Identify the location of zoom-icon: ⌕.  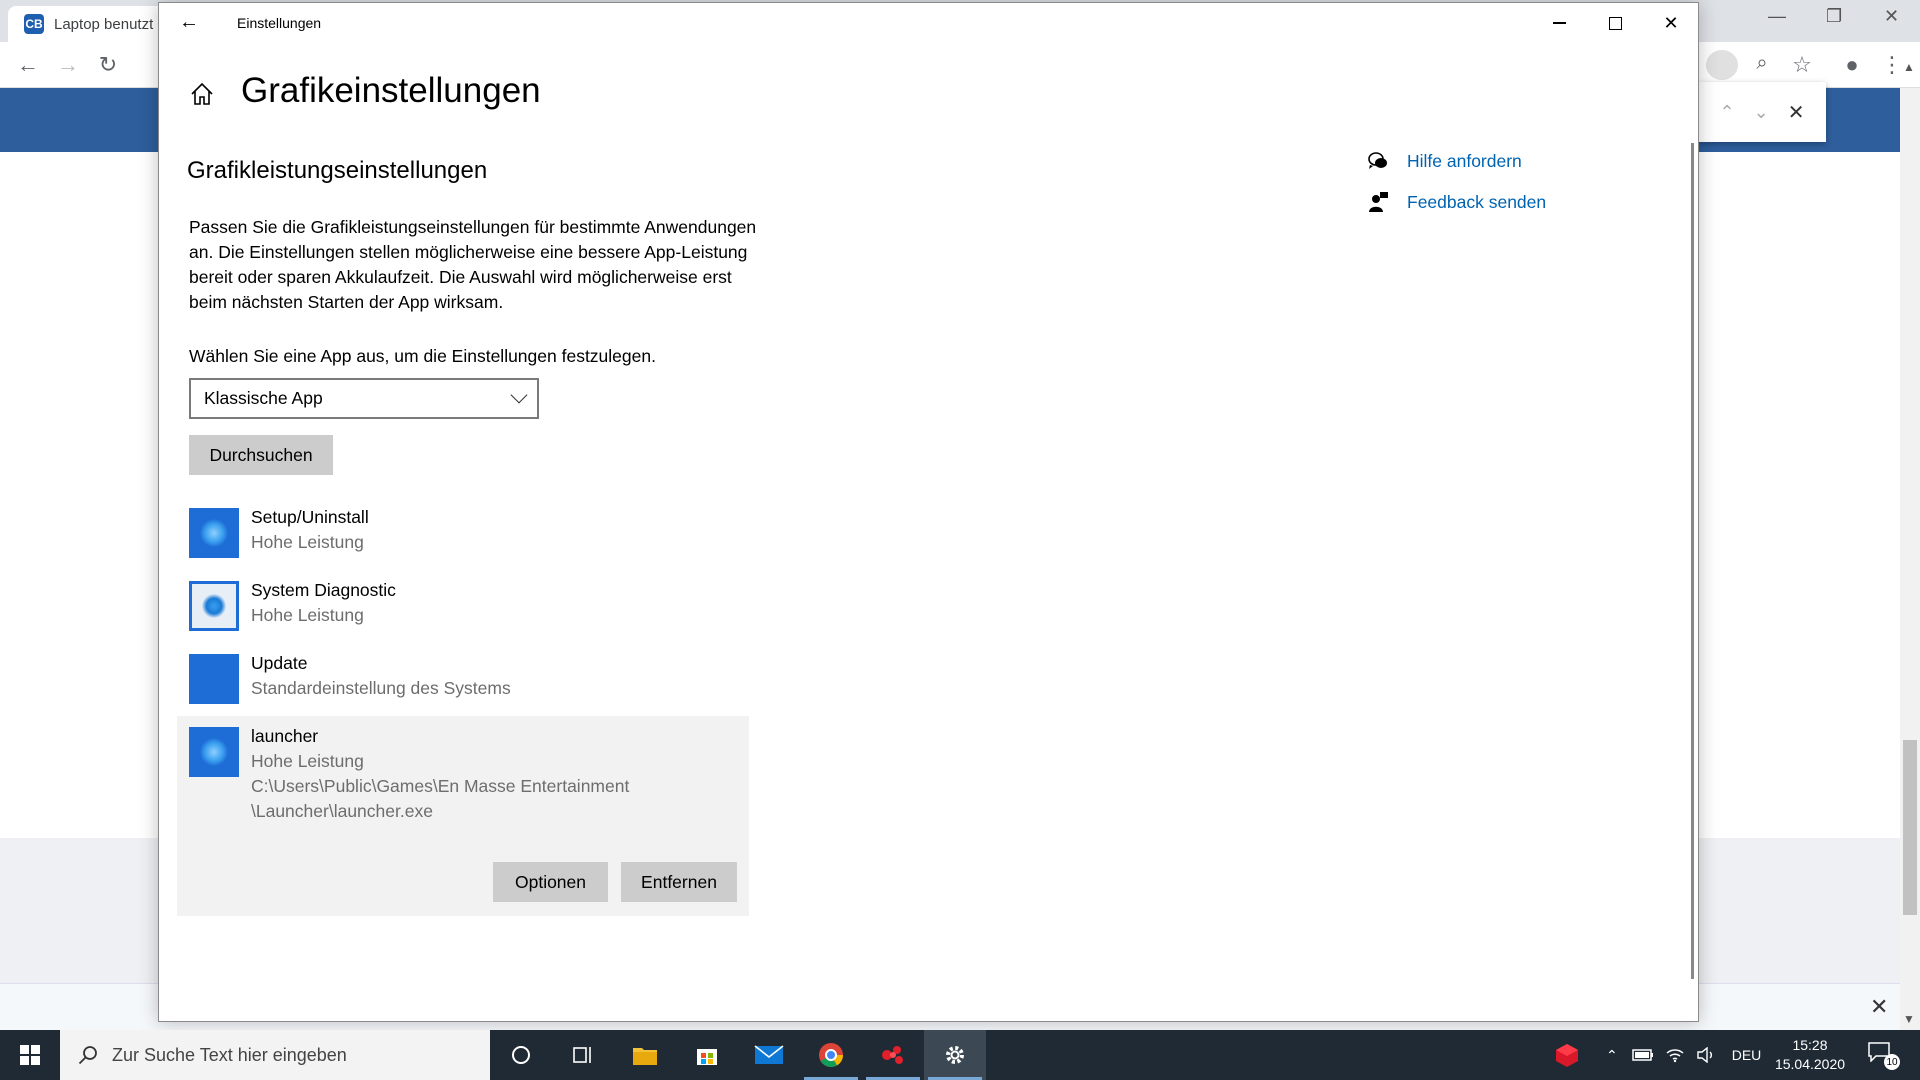
(1762, 63).